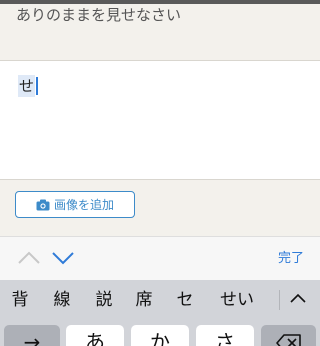 The image size is (320, 346). I want to click on candidate-item: 説, so click(104, 300).